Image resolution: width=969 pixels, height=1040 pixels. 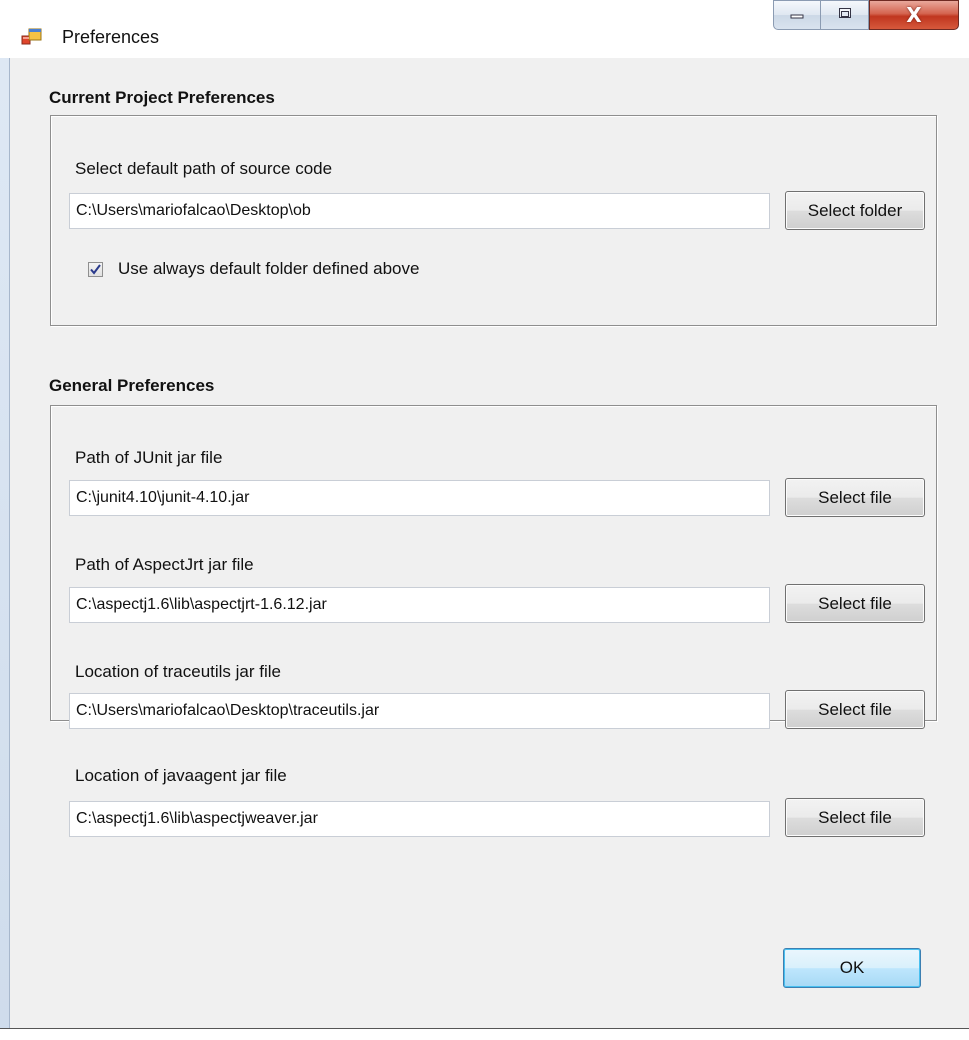 I want to click on traceutils-label: Location of traceutils jar file, so click(x=178, y=671).